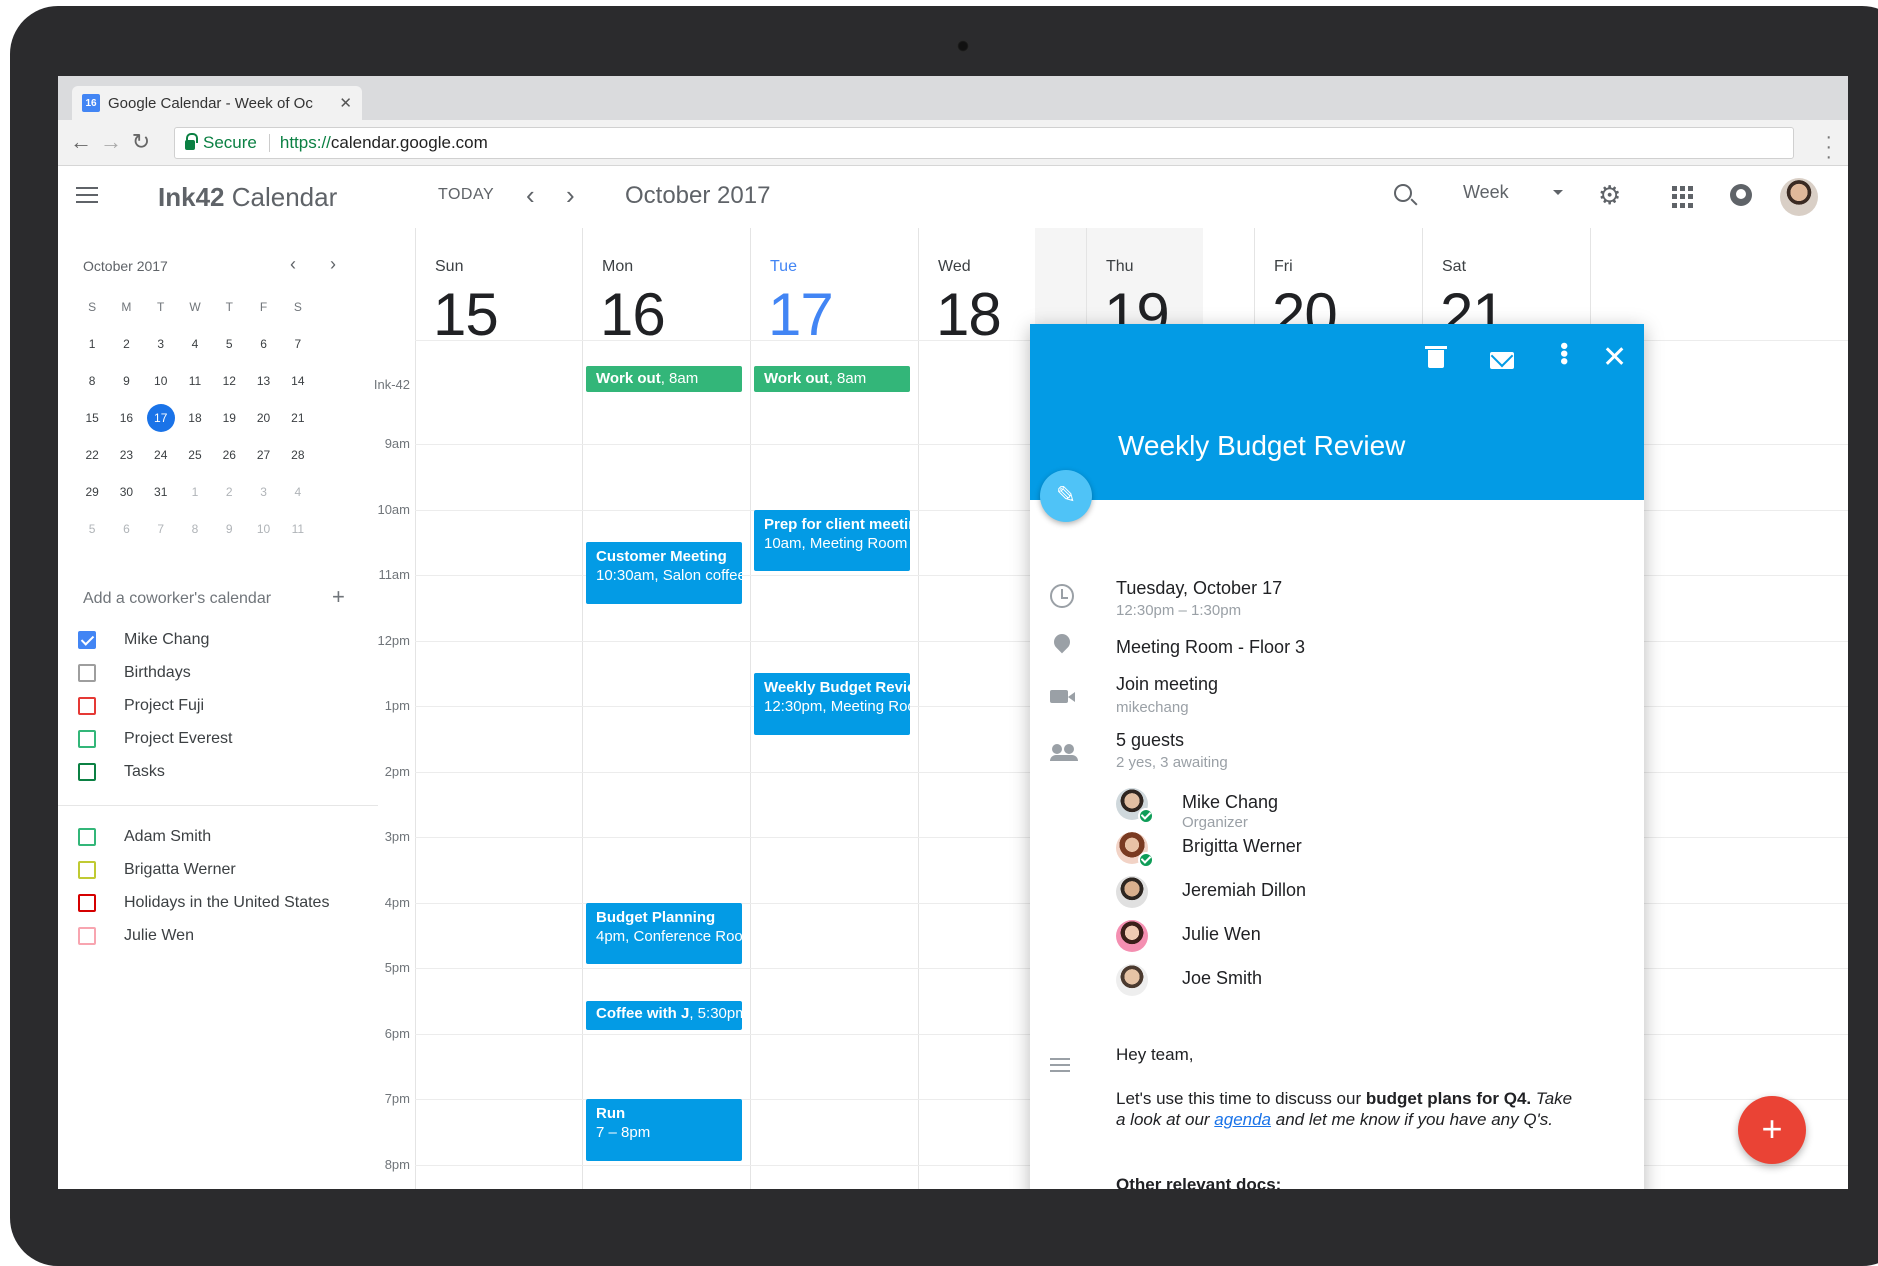 The height and width of the screenshot is (1266, 1878). I want to click on mini-day: 24, so click(161, 455).